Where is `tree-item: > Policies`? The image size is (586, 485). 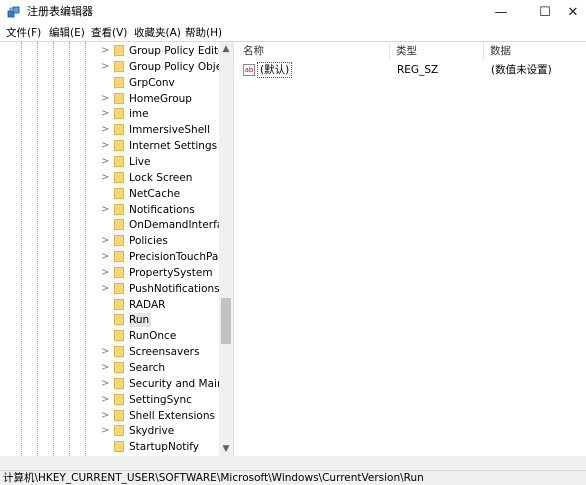
tree-item: > Policies is located at coordinates (109, 241).